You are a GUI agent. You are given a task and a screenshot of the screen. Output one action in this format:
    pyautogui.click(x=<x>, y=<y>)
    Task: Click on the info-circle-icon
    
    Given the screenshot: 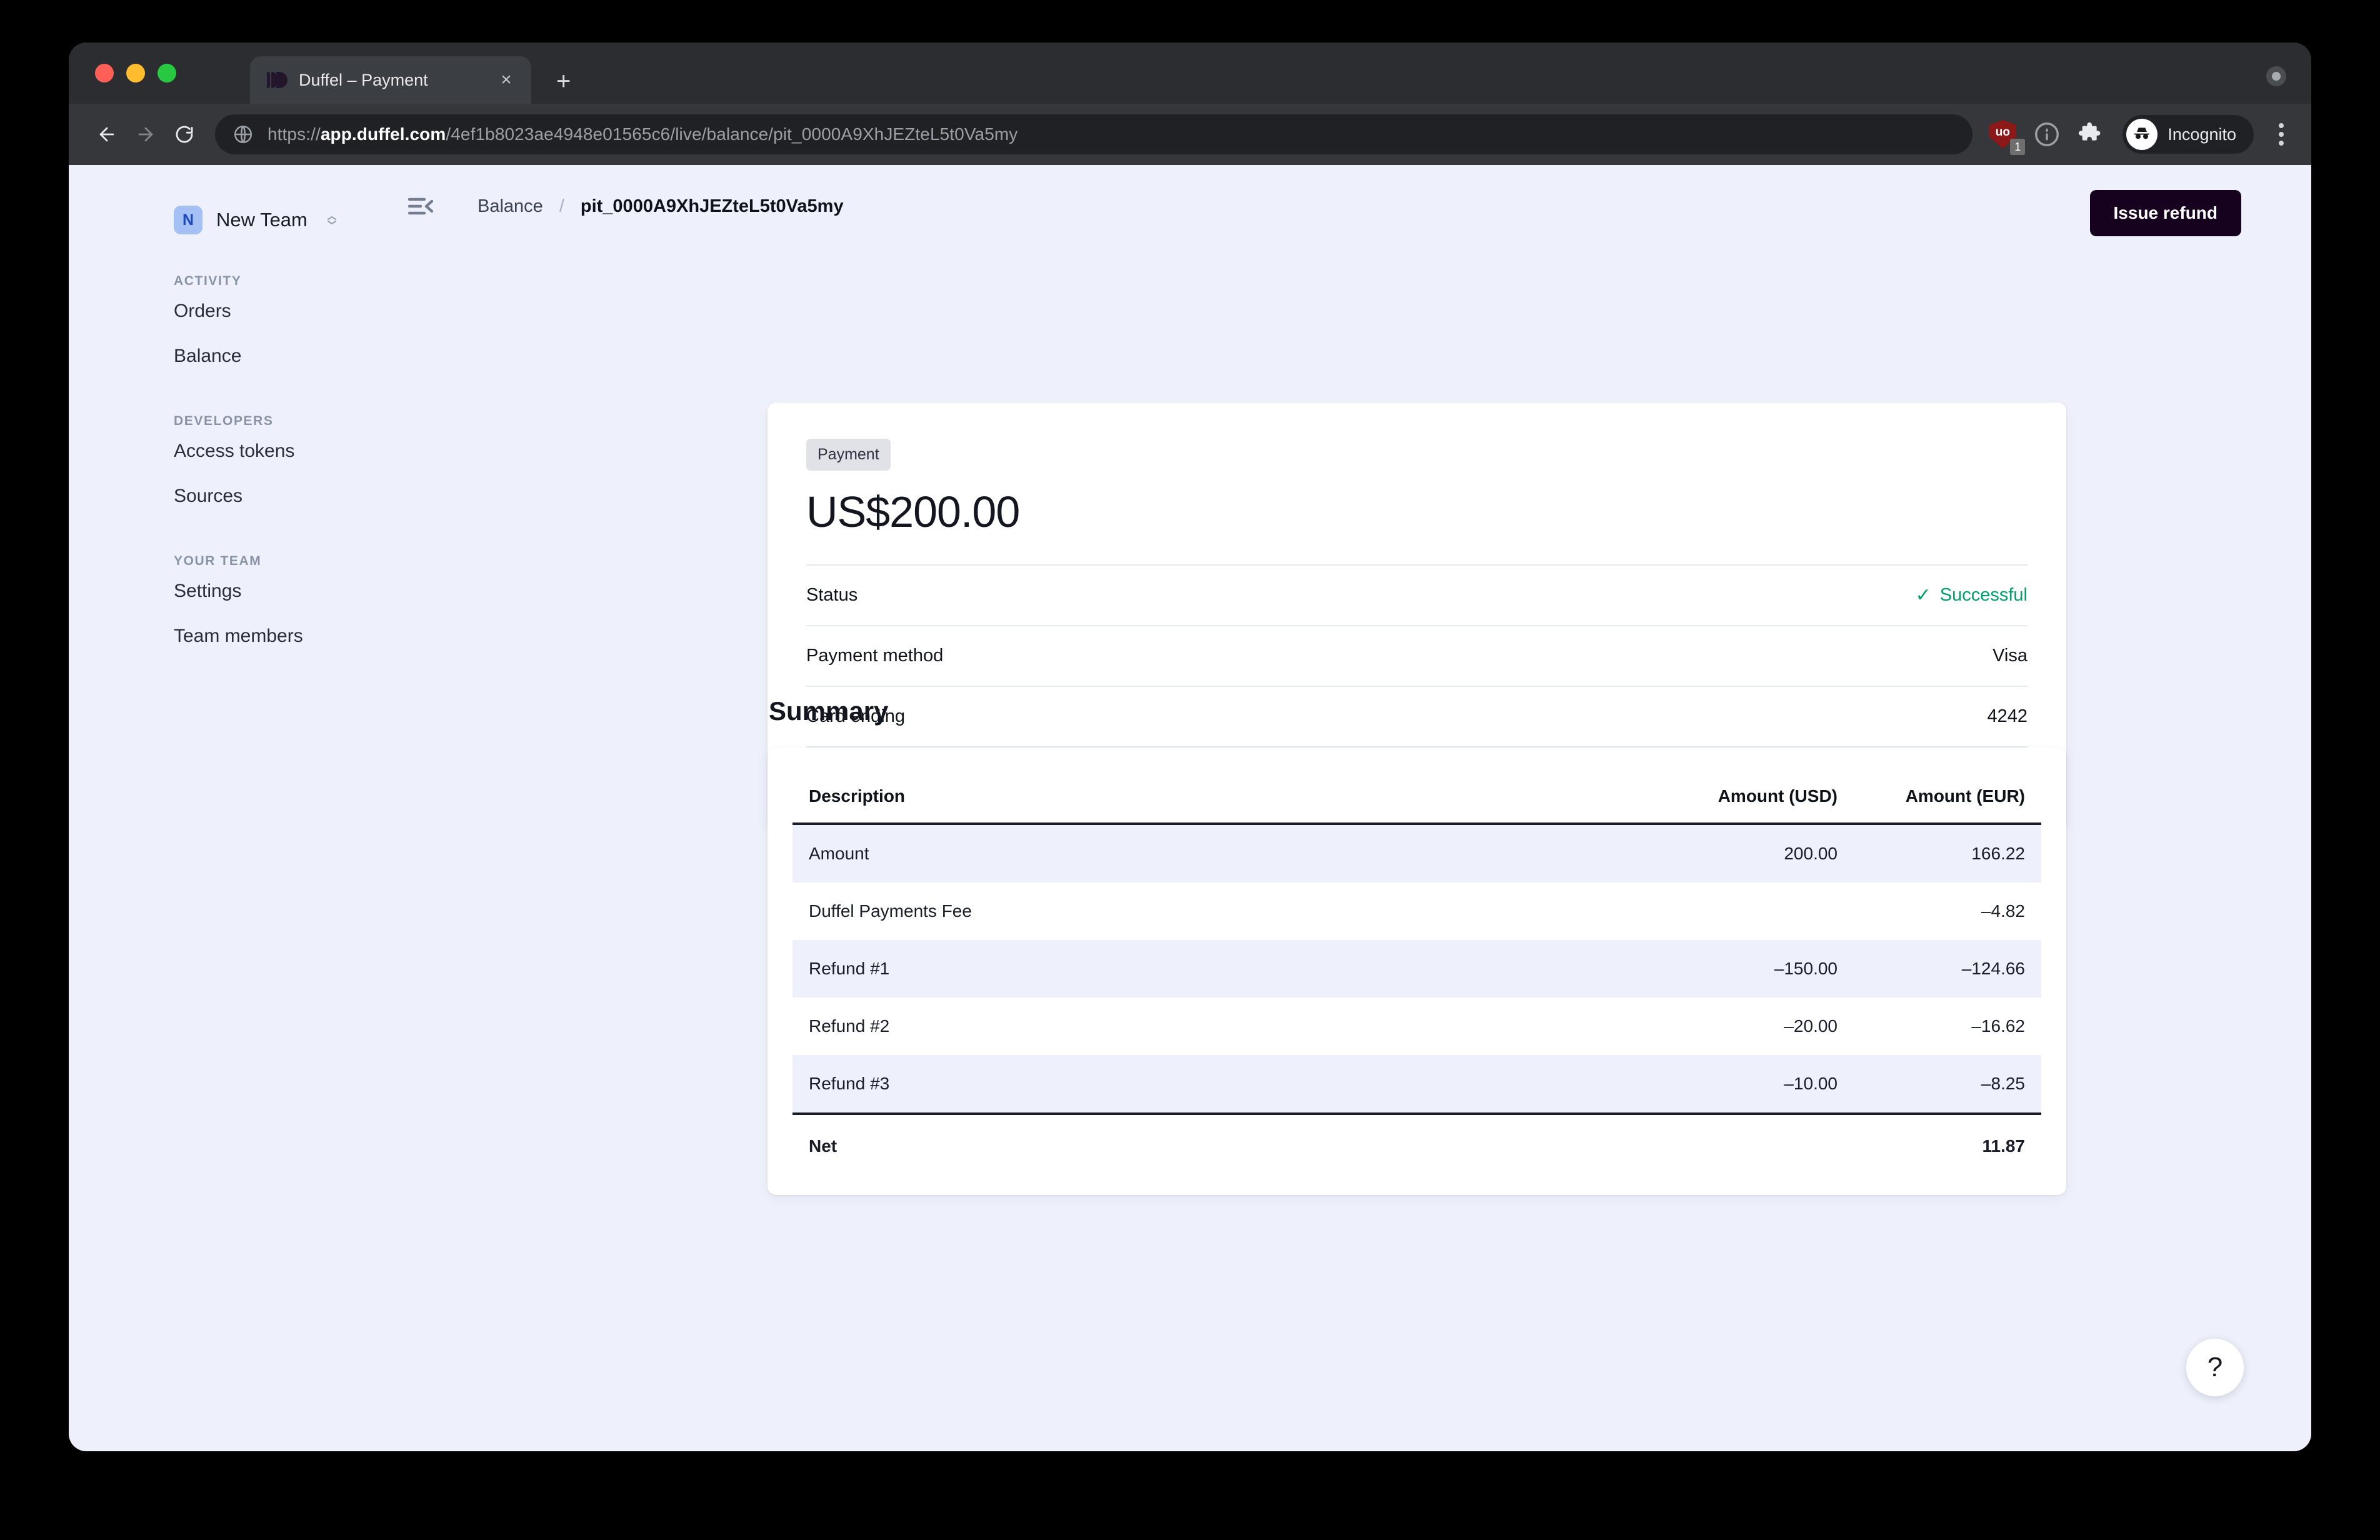 What is the action you would take?
    pyautogui.click(x=2046, y=134)
    